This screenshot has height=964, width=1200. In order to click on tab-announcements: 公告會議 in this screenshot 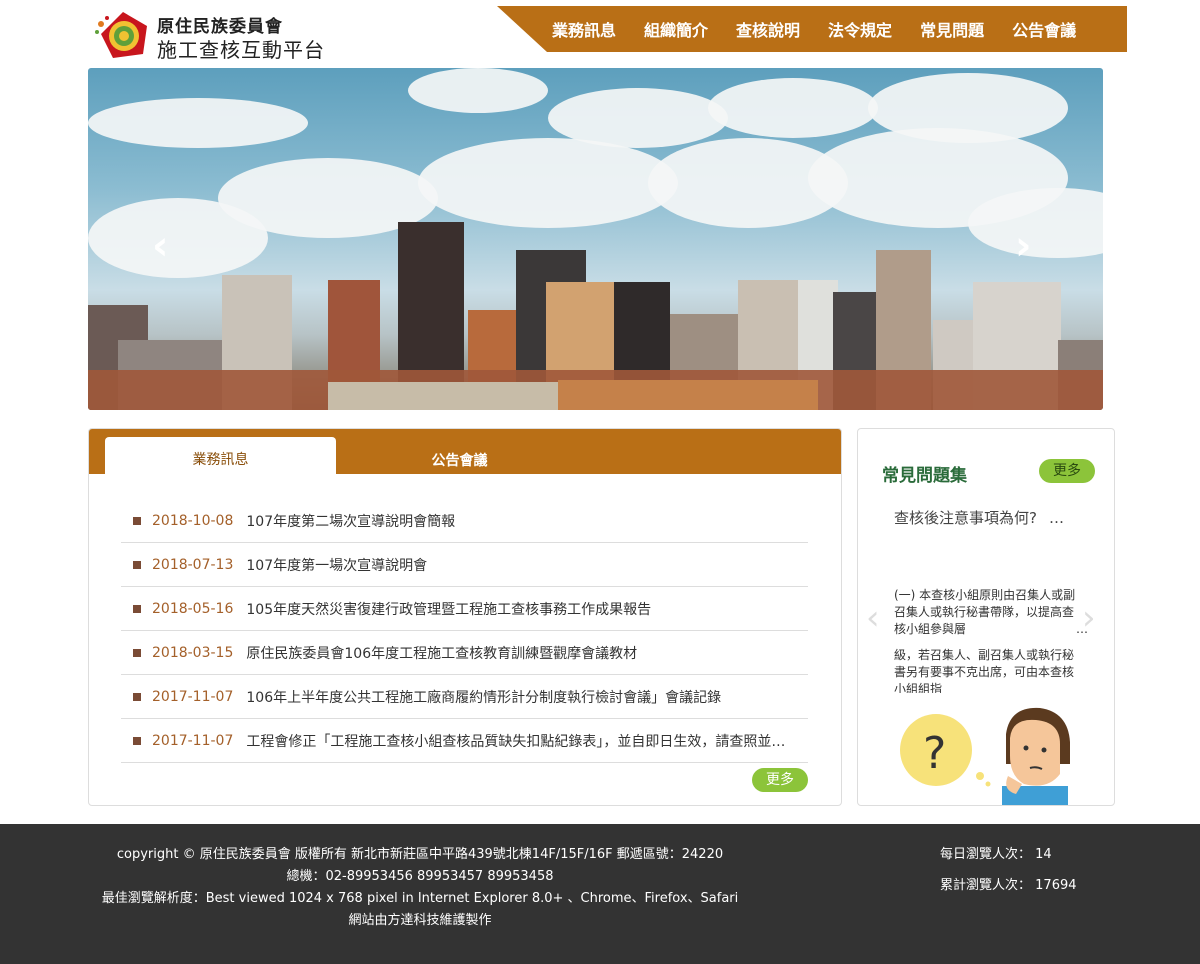, I will do `click(459, 455)`.